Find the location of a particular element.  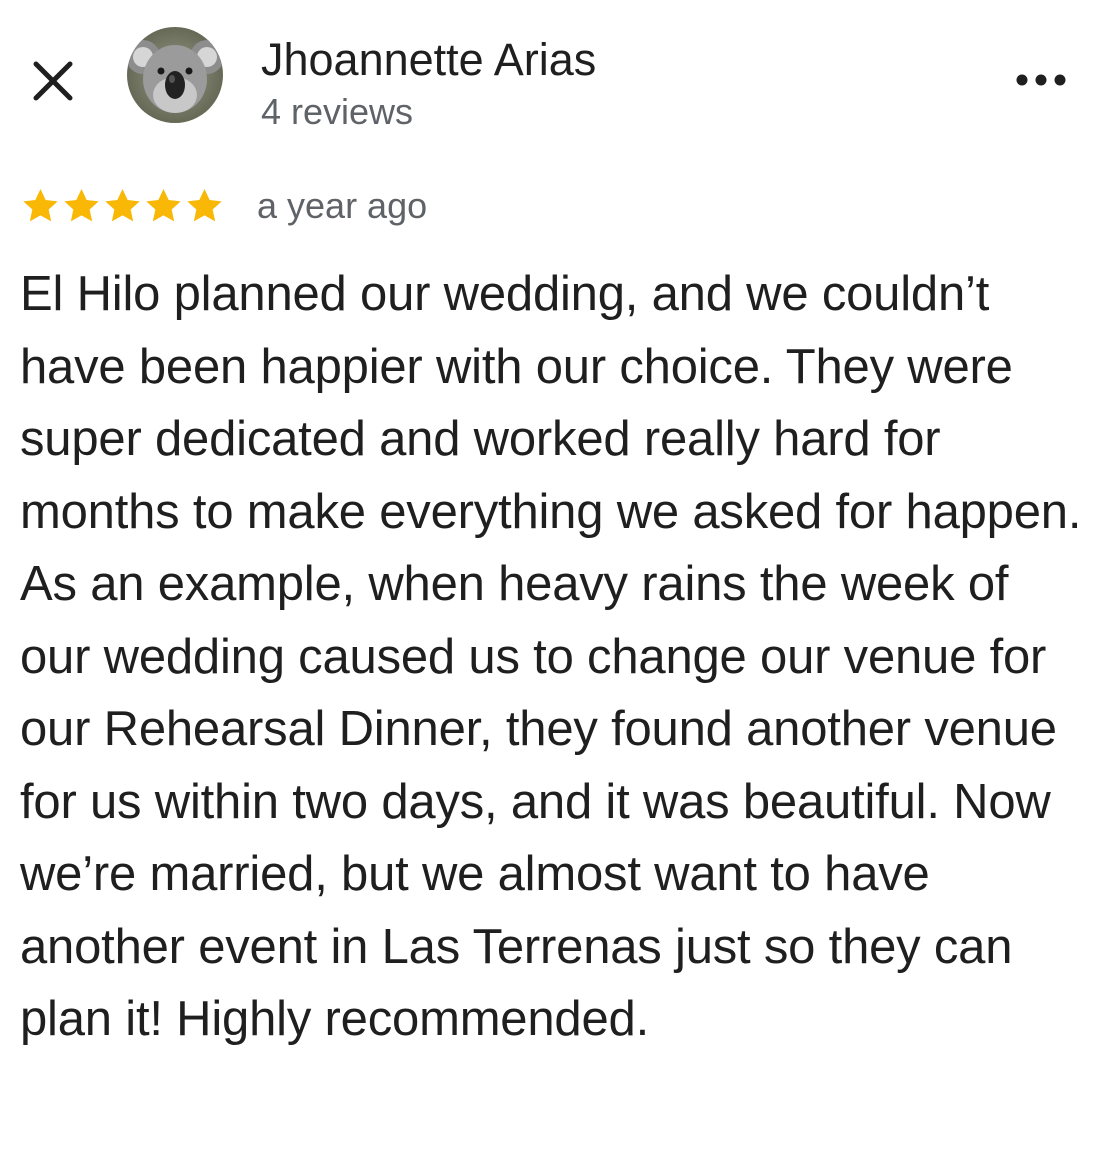

author-name: Jhoannette Arias is located at coordinates (428, 60).